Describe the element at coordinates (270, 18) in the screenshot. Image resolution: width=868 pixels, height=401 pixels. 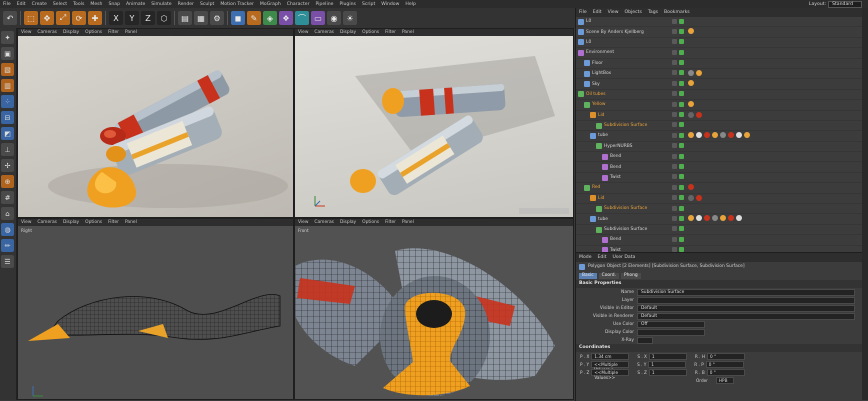
I see `subdivision-surface-icon: ◈` at that location.